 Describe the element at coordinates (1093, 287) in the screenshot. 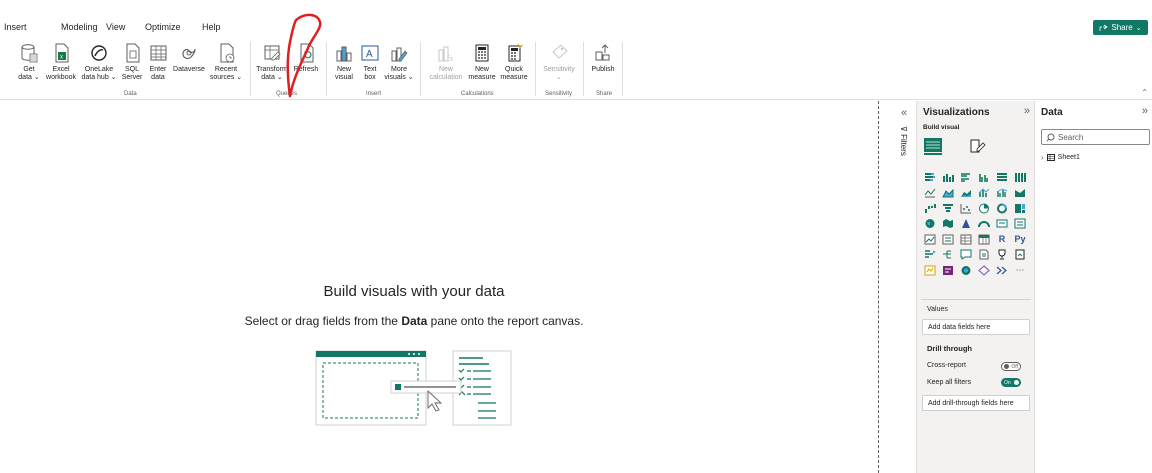

I see `data-pane: Data » Search › Sheet1` at that location.